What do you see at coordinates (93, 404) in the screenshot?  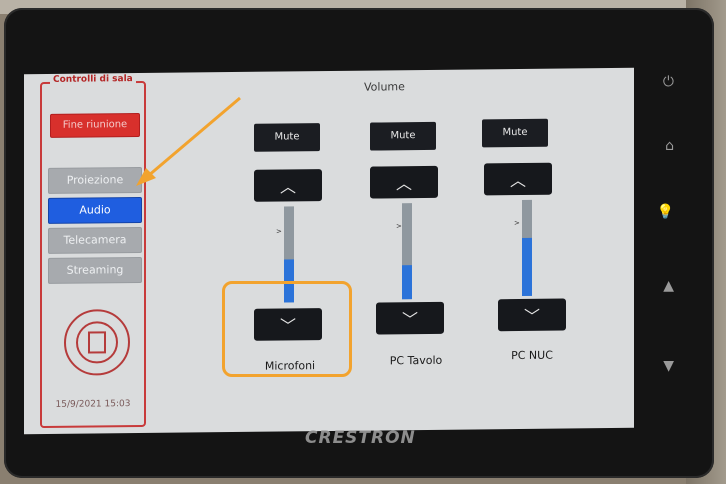 I see `datetime-display: 15/9/2021 15:03` at bounding box center [93, 404].